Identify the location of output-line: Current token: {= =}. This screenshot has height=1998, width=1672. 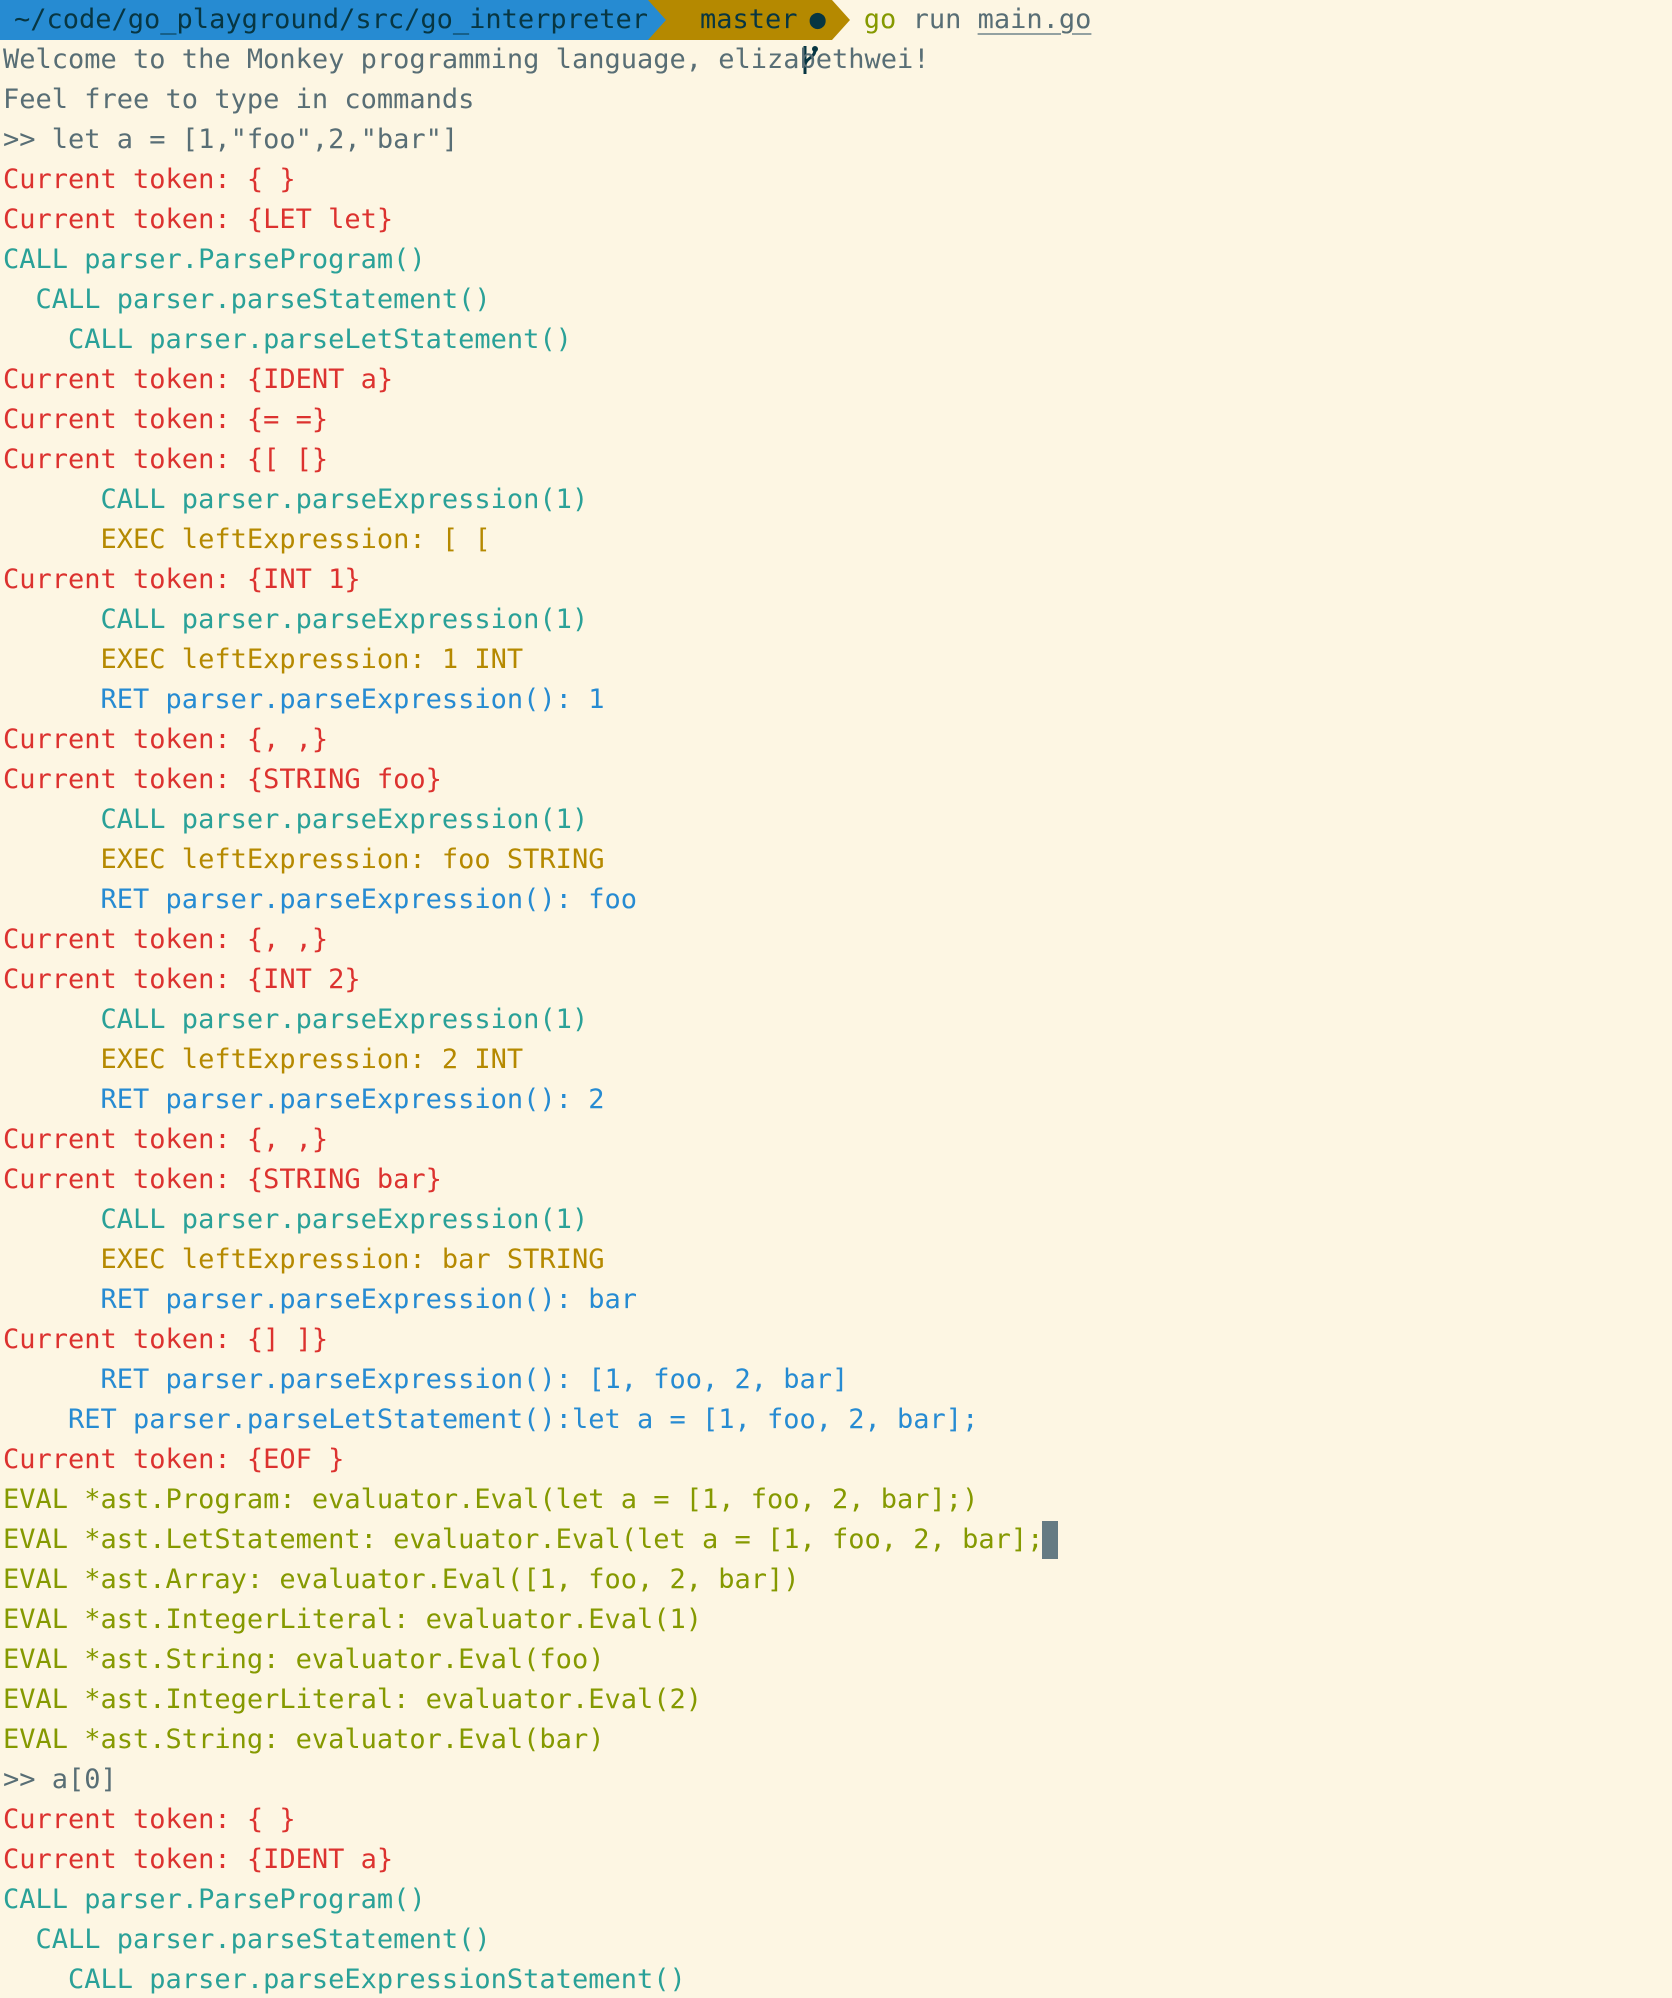
(166, 419).